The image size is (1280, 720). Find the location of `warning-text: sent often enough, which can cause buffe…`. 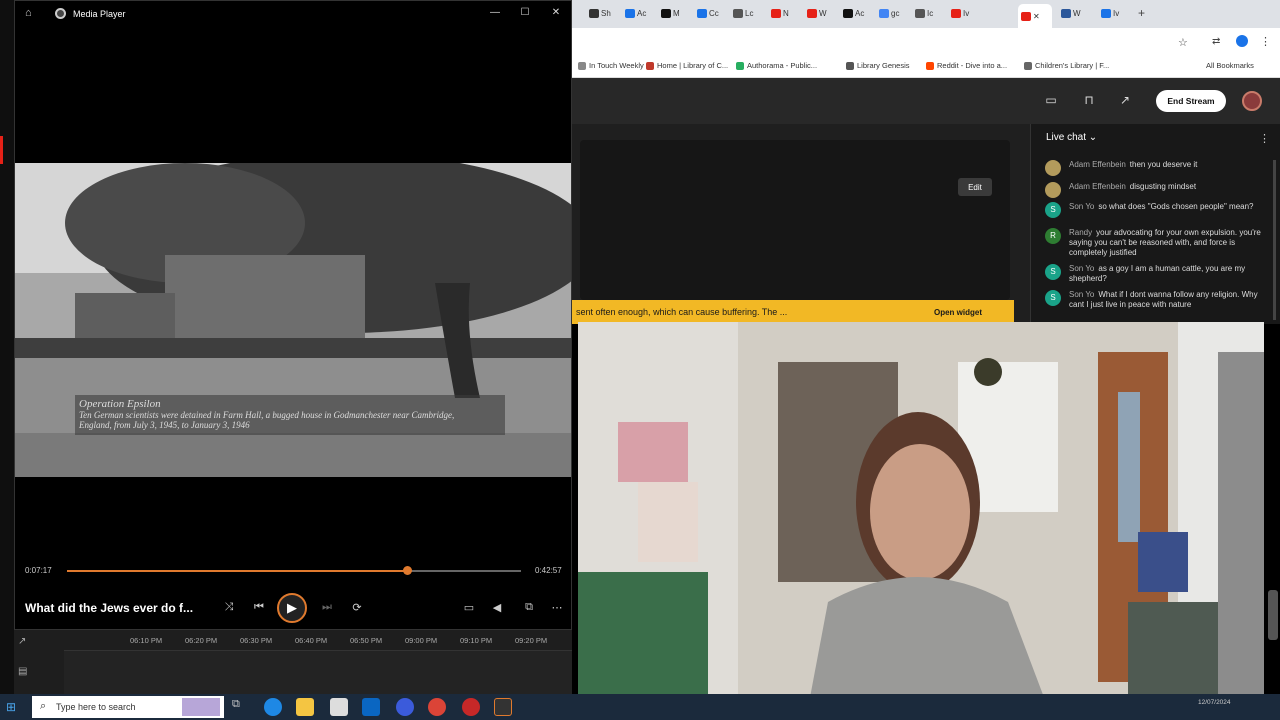

warning-text: sent often enough, which can cause buffe… is located at coordinates (682, 312).